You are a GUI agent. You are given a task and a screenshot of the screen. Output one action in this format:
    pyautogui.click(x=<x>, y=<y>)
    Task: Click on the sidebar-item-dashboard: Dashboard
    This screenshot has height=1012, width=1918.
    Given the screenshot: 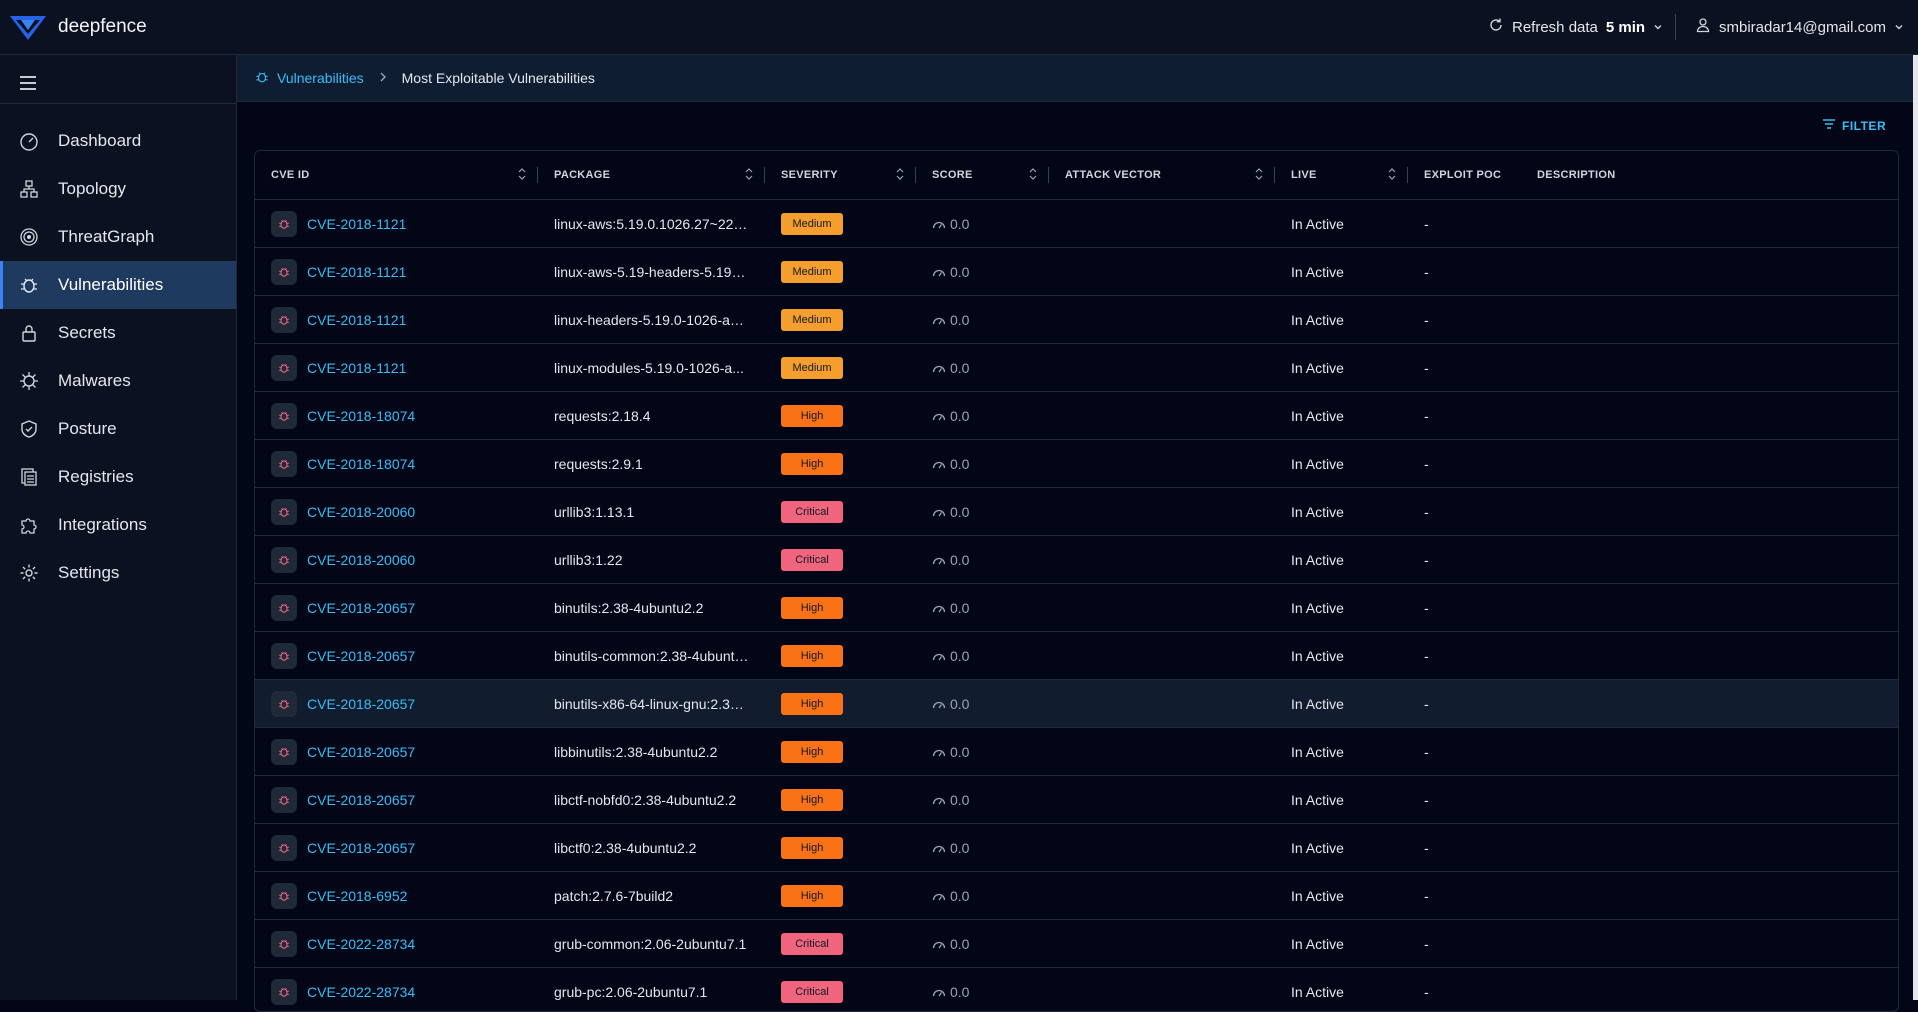 What is the action you would take?
    pyautogui.click(x=118, y=141)
    